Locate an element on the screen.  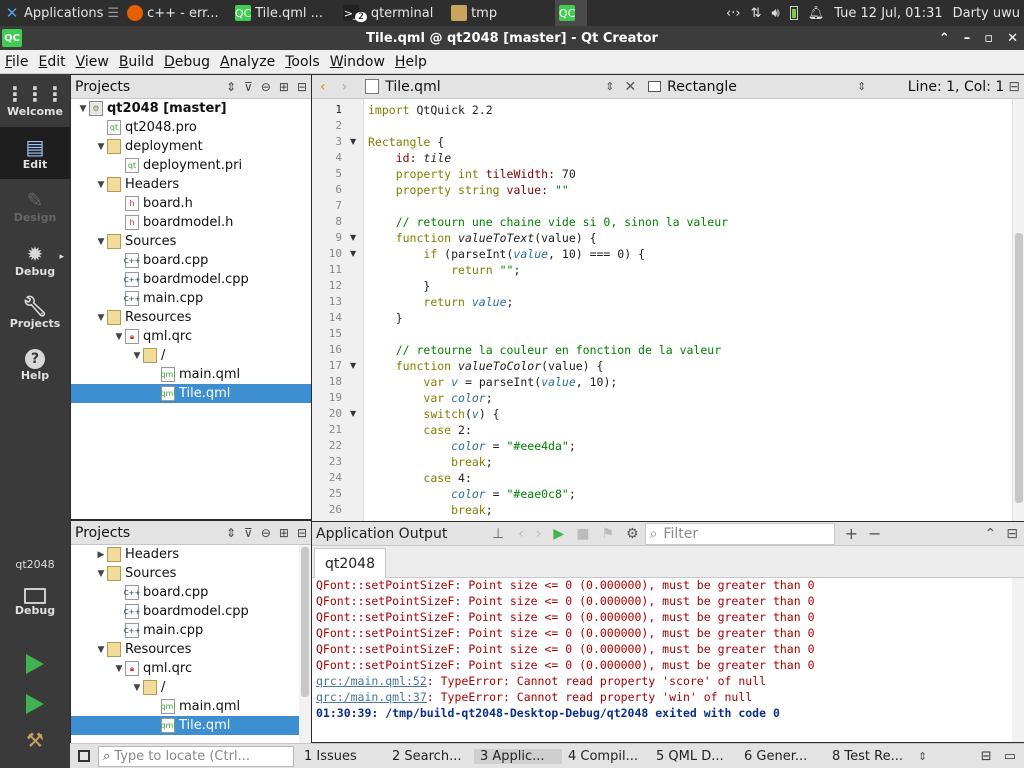
clean-icon: ⊥ is located at coordinates (498, 534).